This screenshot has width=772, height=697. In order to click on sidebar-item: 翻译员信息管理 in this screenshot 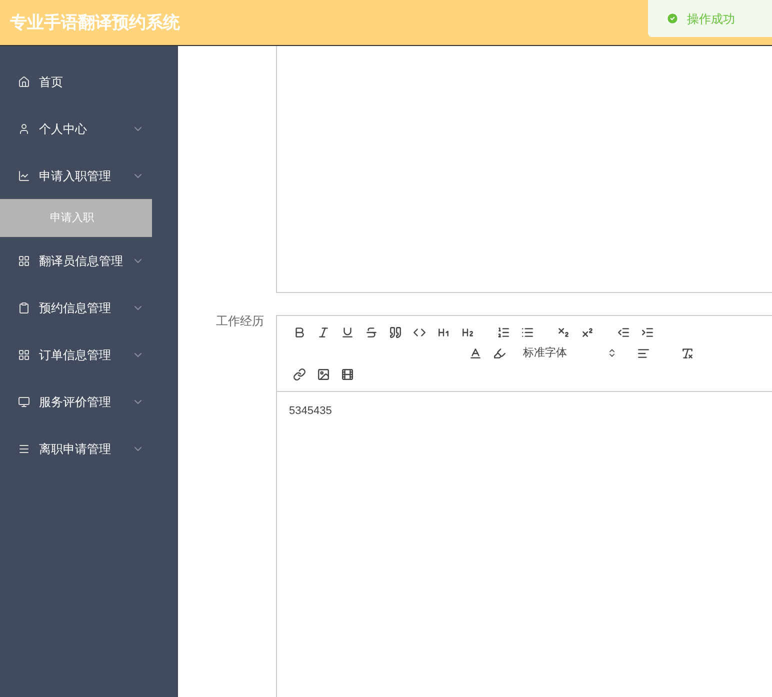, I will do `click(89, 260)`.